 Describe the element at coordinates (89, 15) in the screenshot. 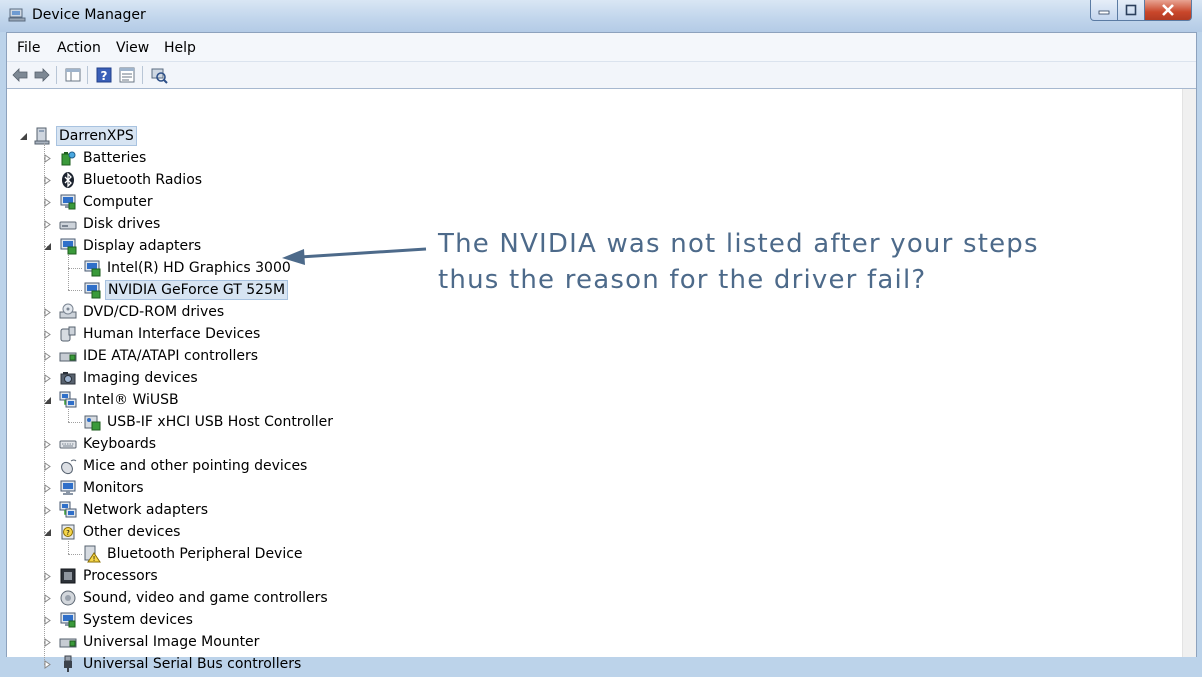

I see `window-title: Device Manager` at that location.